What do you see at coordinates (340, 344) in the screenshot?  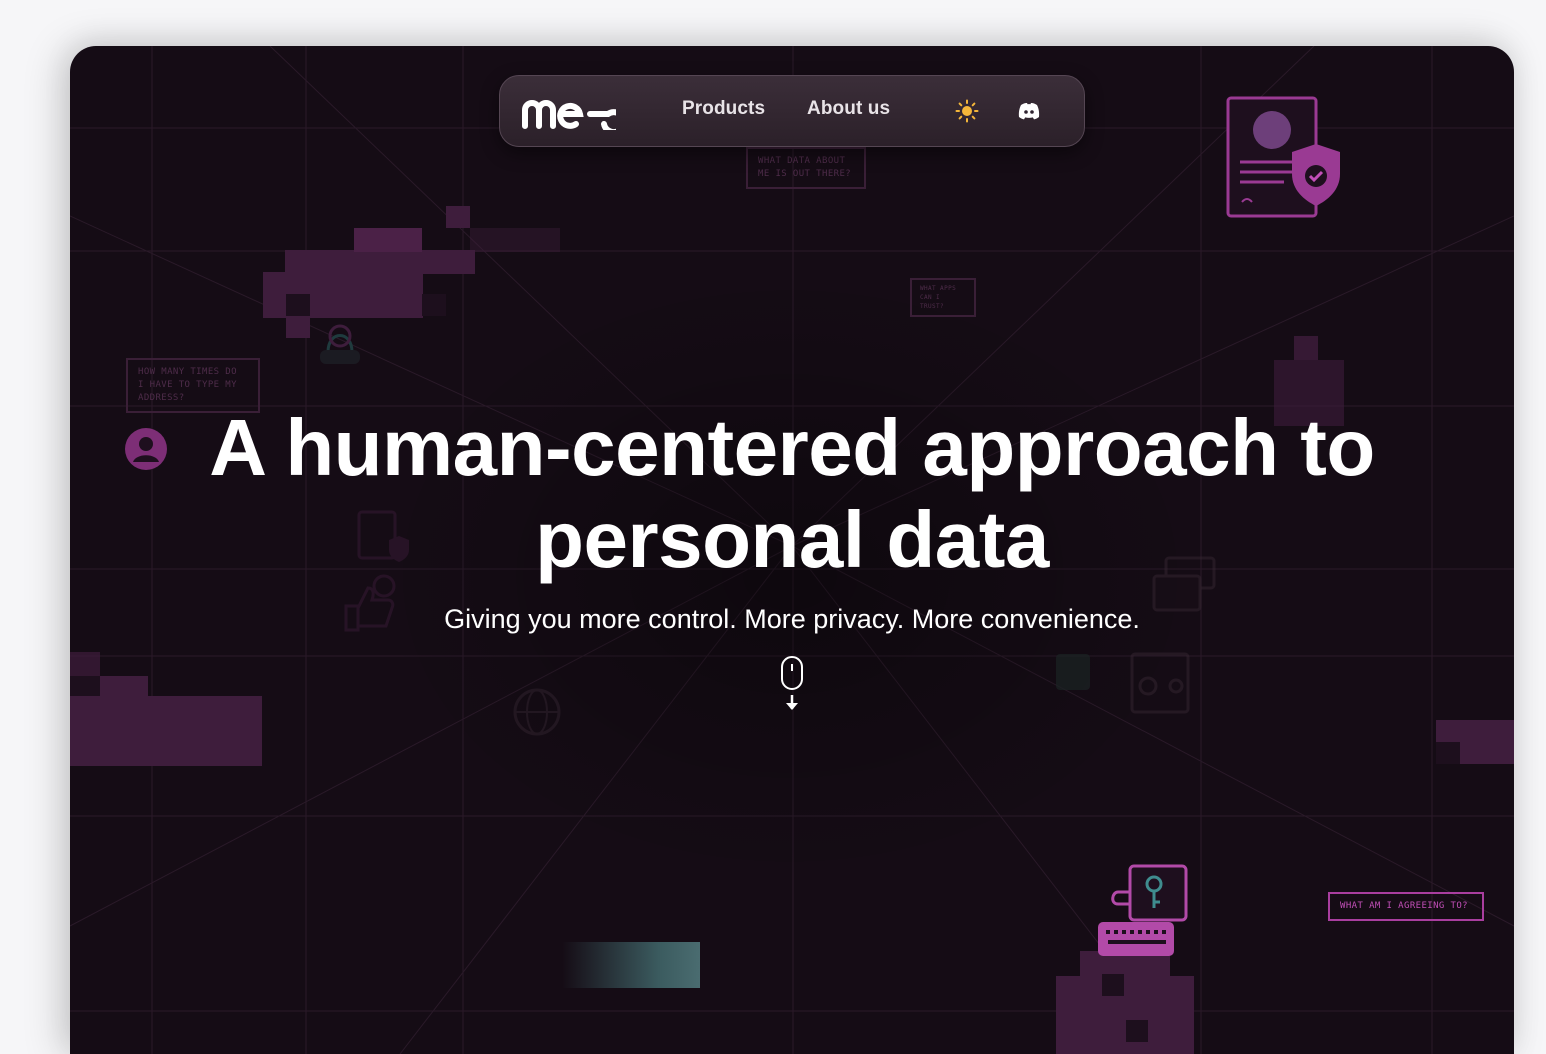 I see `fingerprint-icon` at bounding box center [340, 344].